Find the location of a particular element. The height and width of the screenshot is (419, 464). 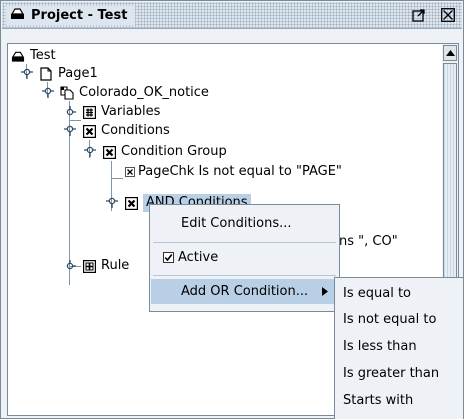

checkbox-checked-icon is located at coordinates (168, 257).